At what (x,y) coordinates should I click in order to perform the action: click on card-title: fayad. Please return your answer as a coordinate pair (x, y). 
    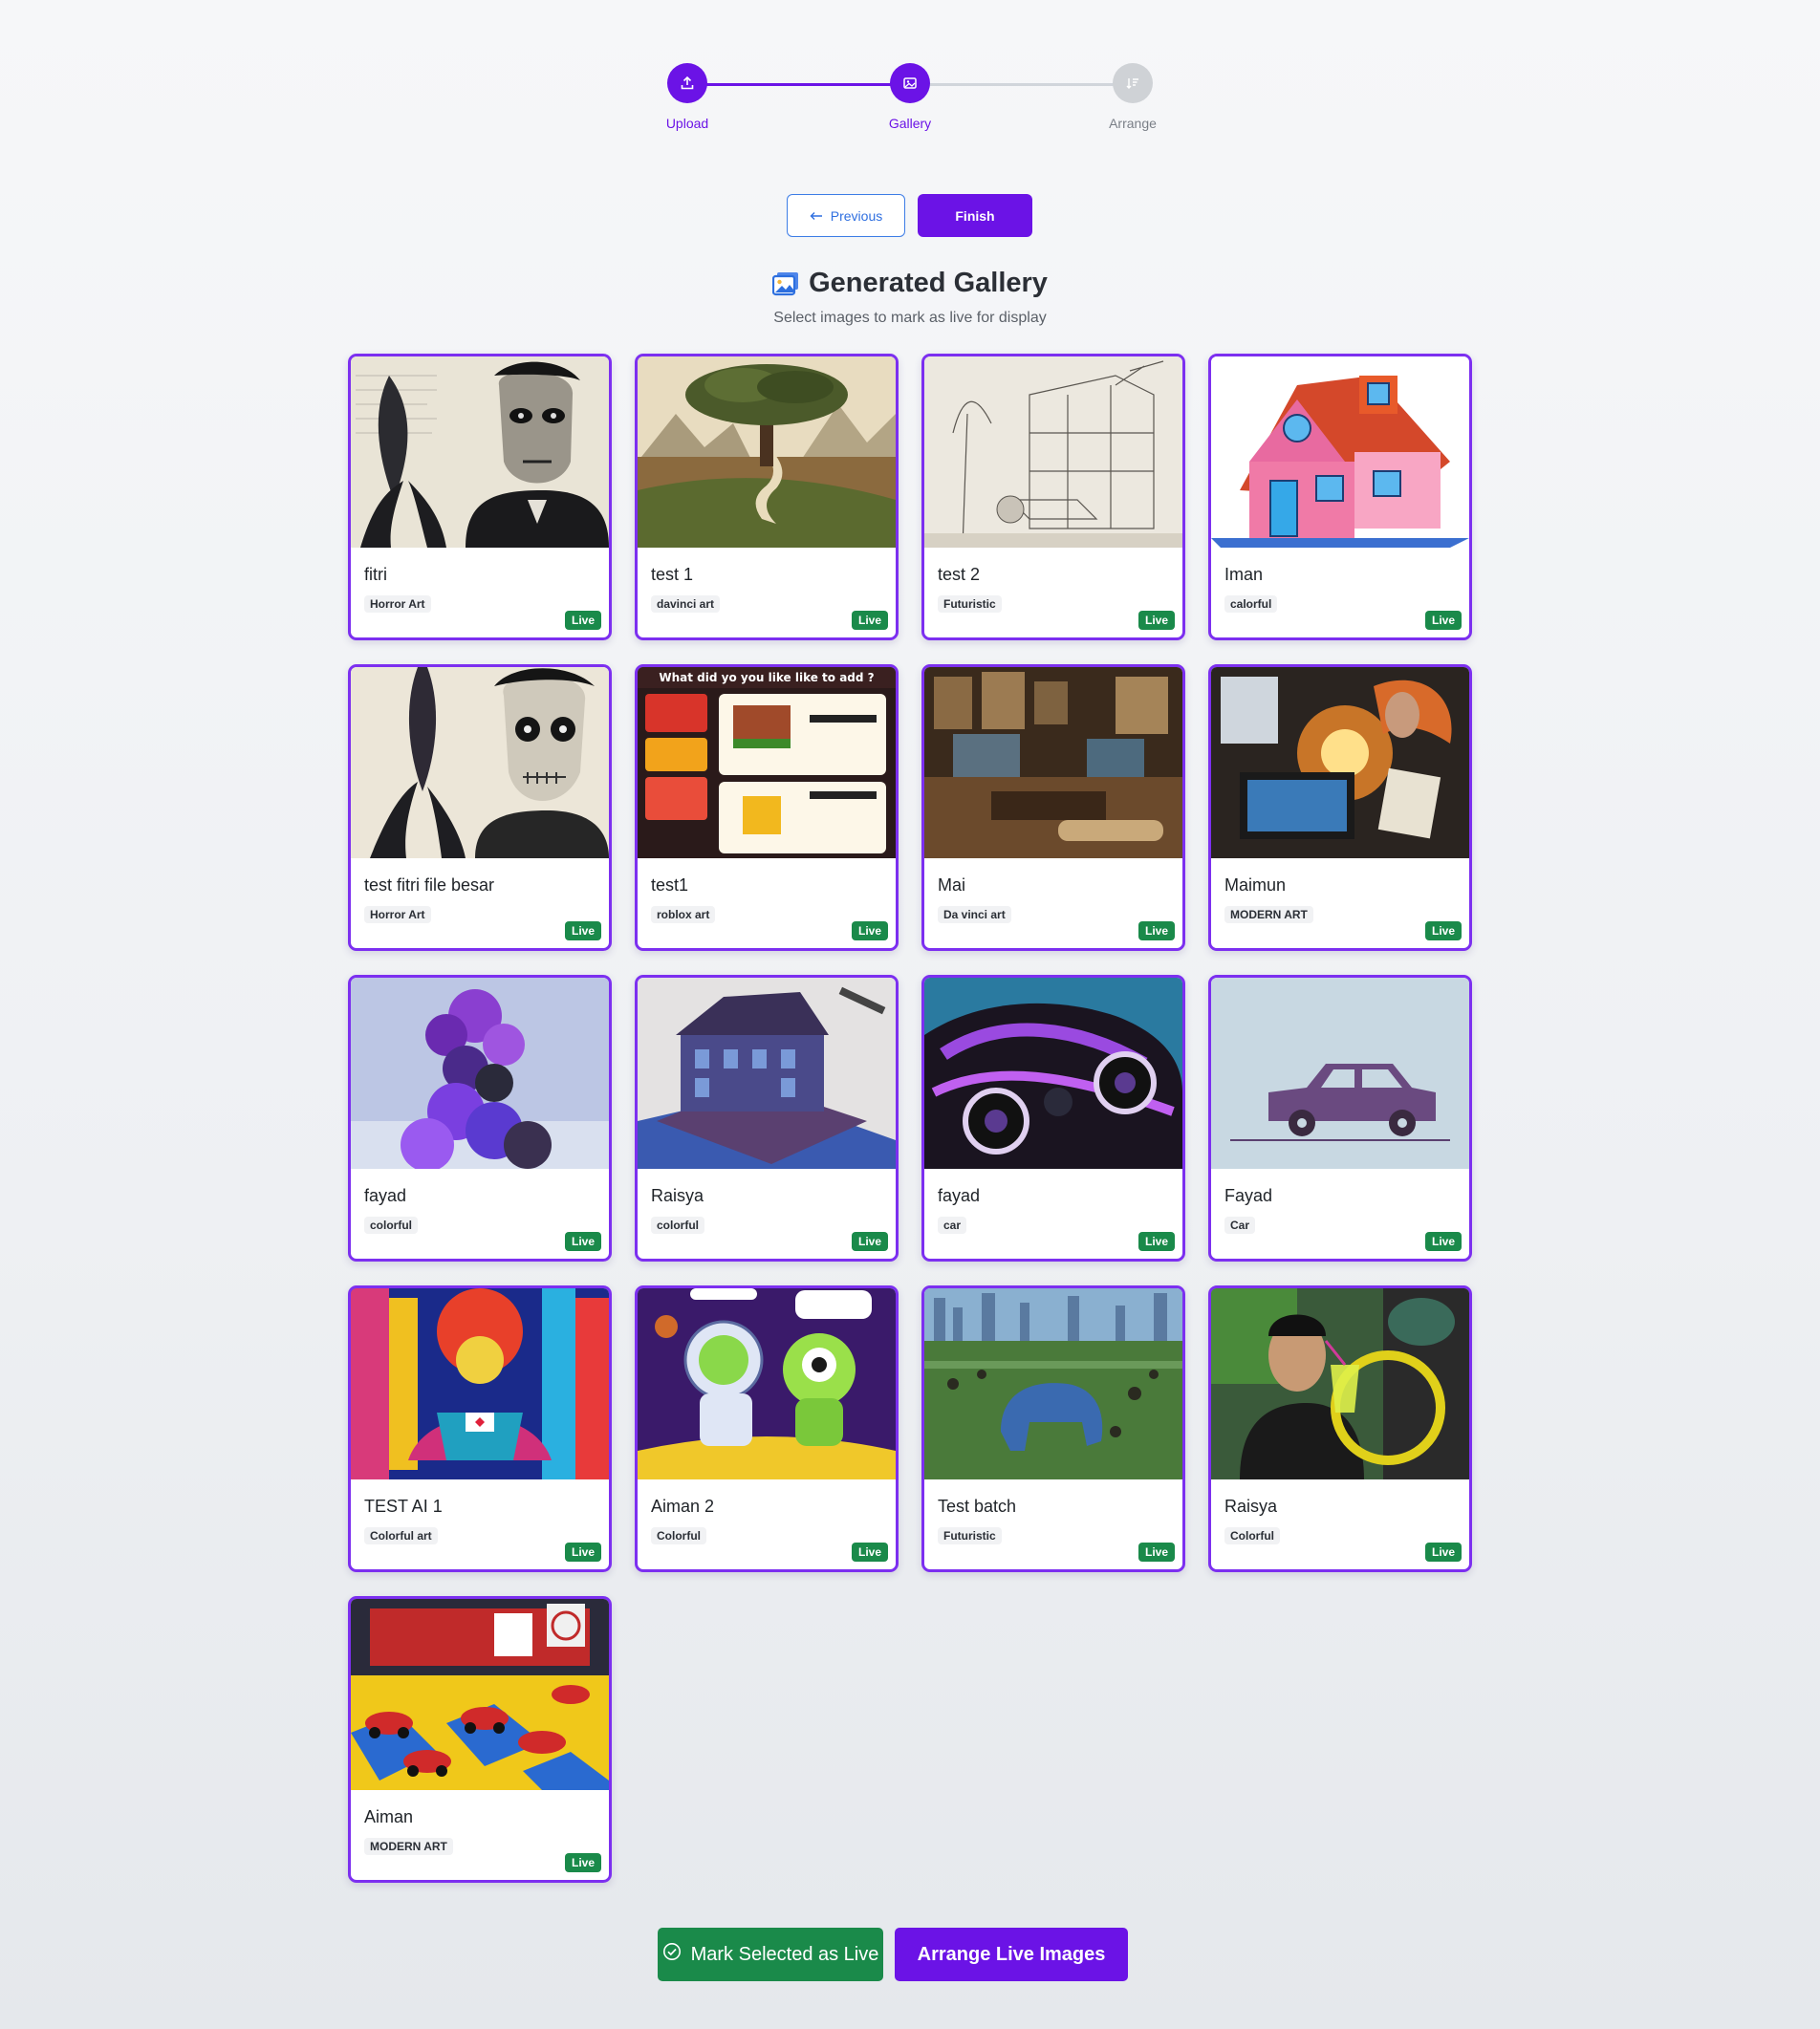
    Looking at the image, I should click on (960, 1195).